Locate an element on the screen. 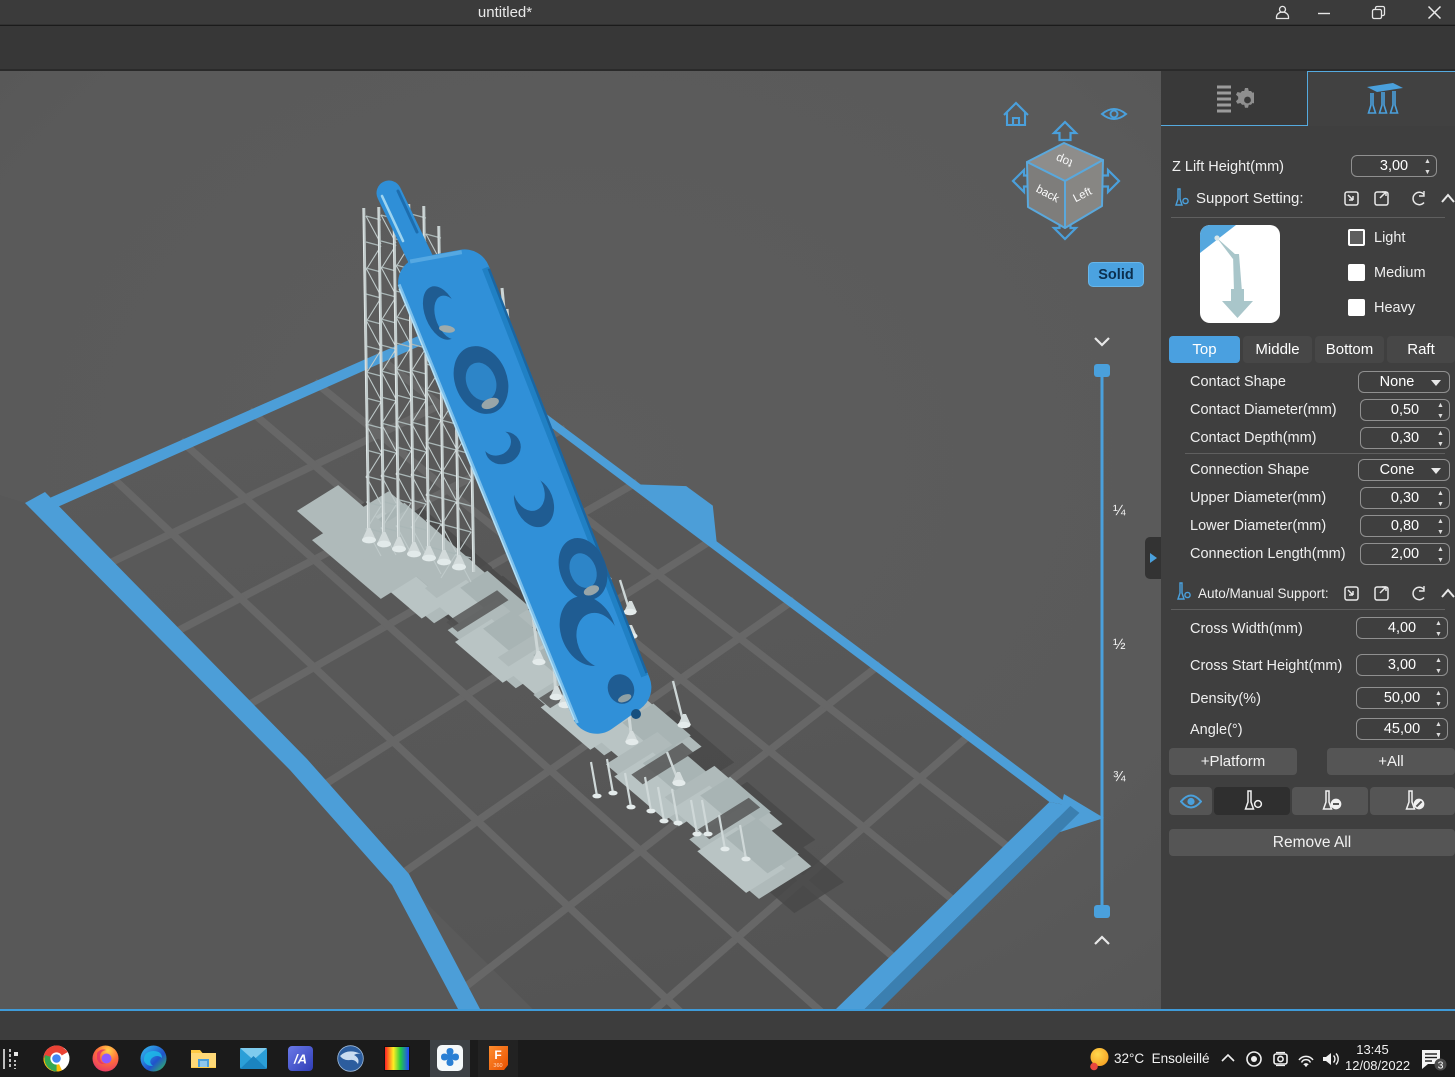  svg-text: 3 is located at coordinates (1441, 1066).